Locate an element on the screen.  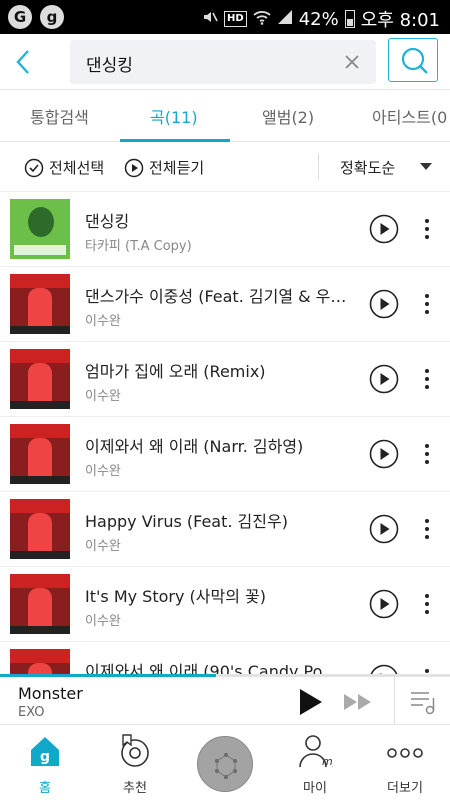
mute-icon is located at coordinates (210, 19).